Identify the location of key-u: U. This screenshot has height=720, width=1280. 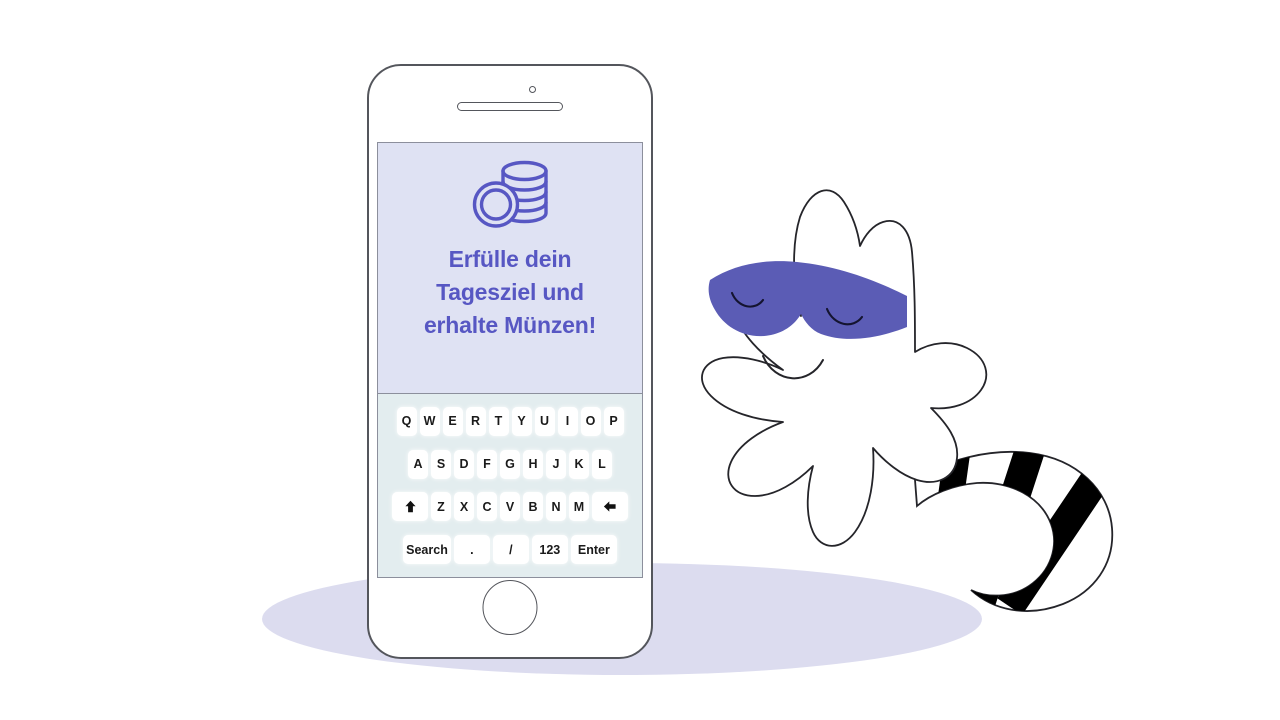
(544, 421).